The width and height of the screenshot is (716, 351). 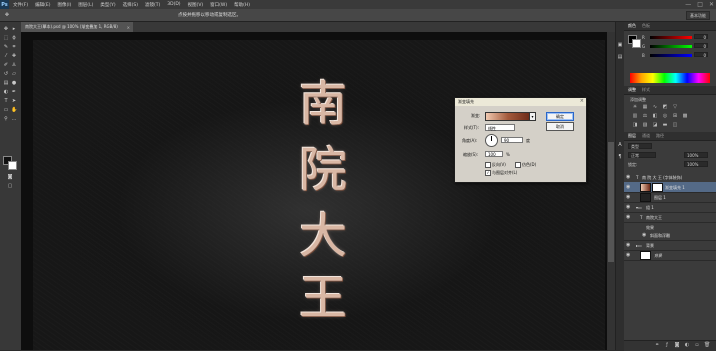 I want to click on gradient-preview-swatch, so click(x=508, y=116).